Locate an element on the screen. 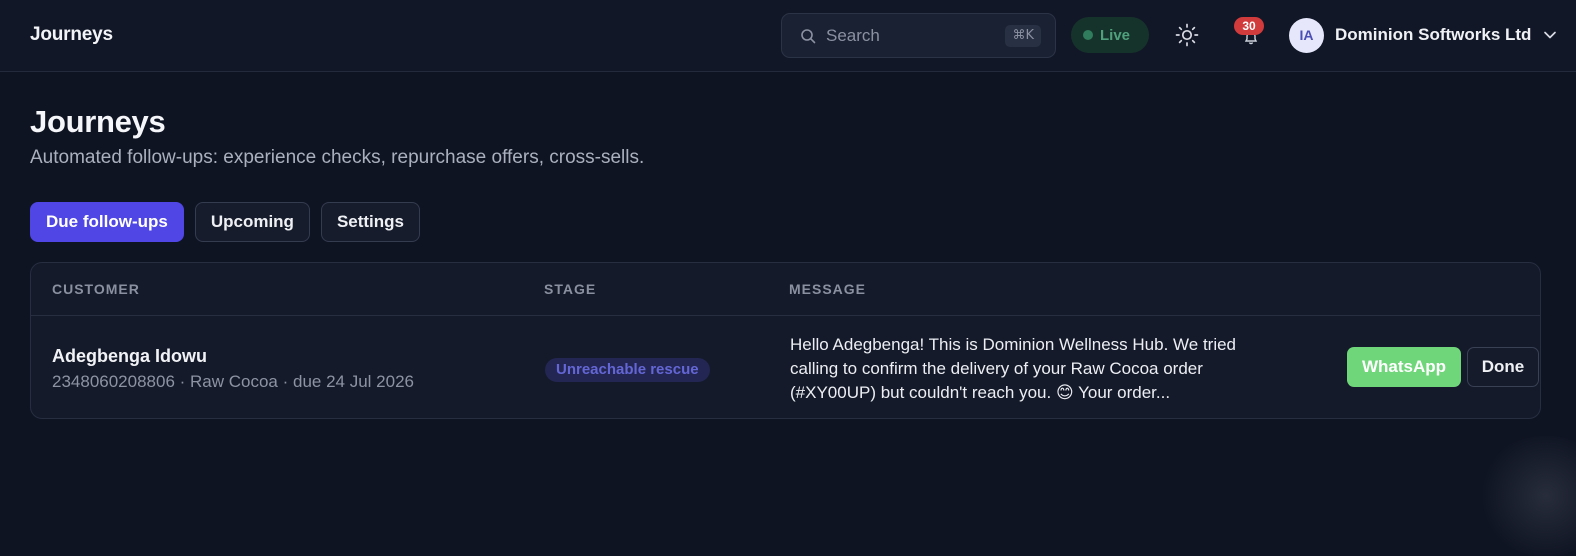  top-bar: Journeys ⌘K Live 30 IA is located at coordinates (788, 36).